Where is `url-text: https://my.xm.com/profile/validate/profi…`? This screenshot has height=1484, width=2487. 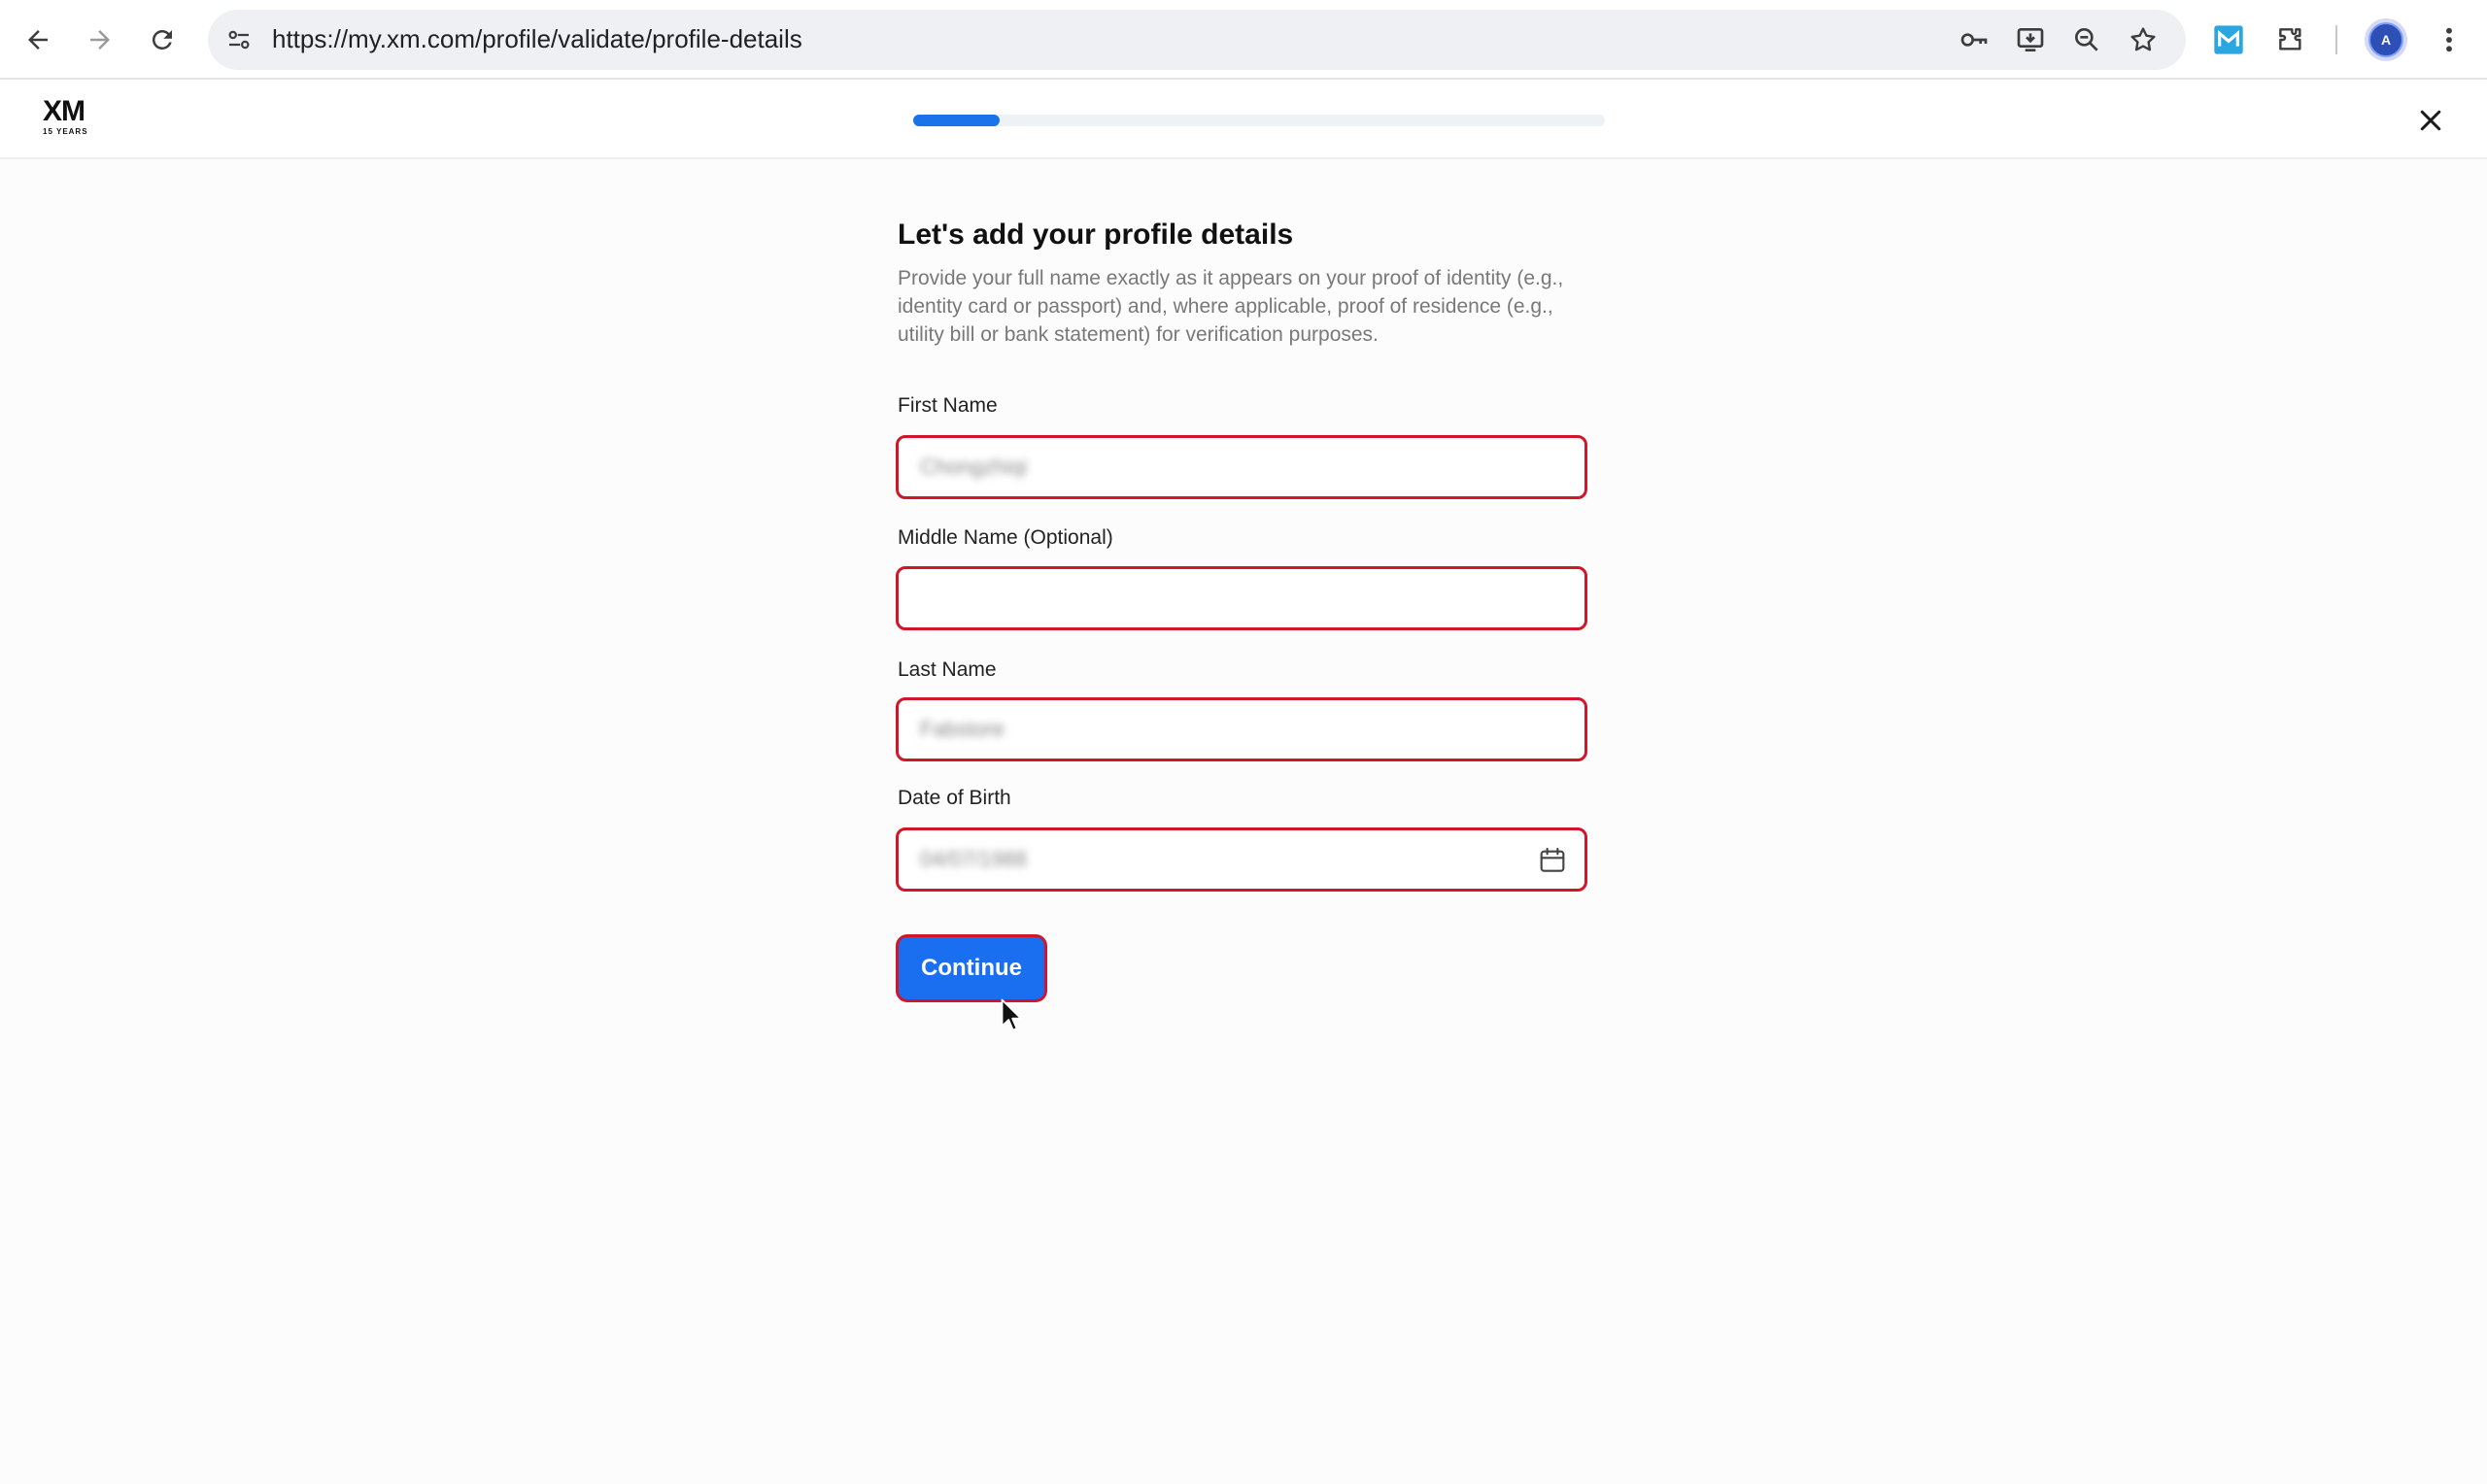 url-text: https://my.xm.com/profile/validate/profi… is located at coordinates (537, 39).